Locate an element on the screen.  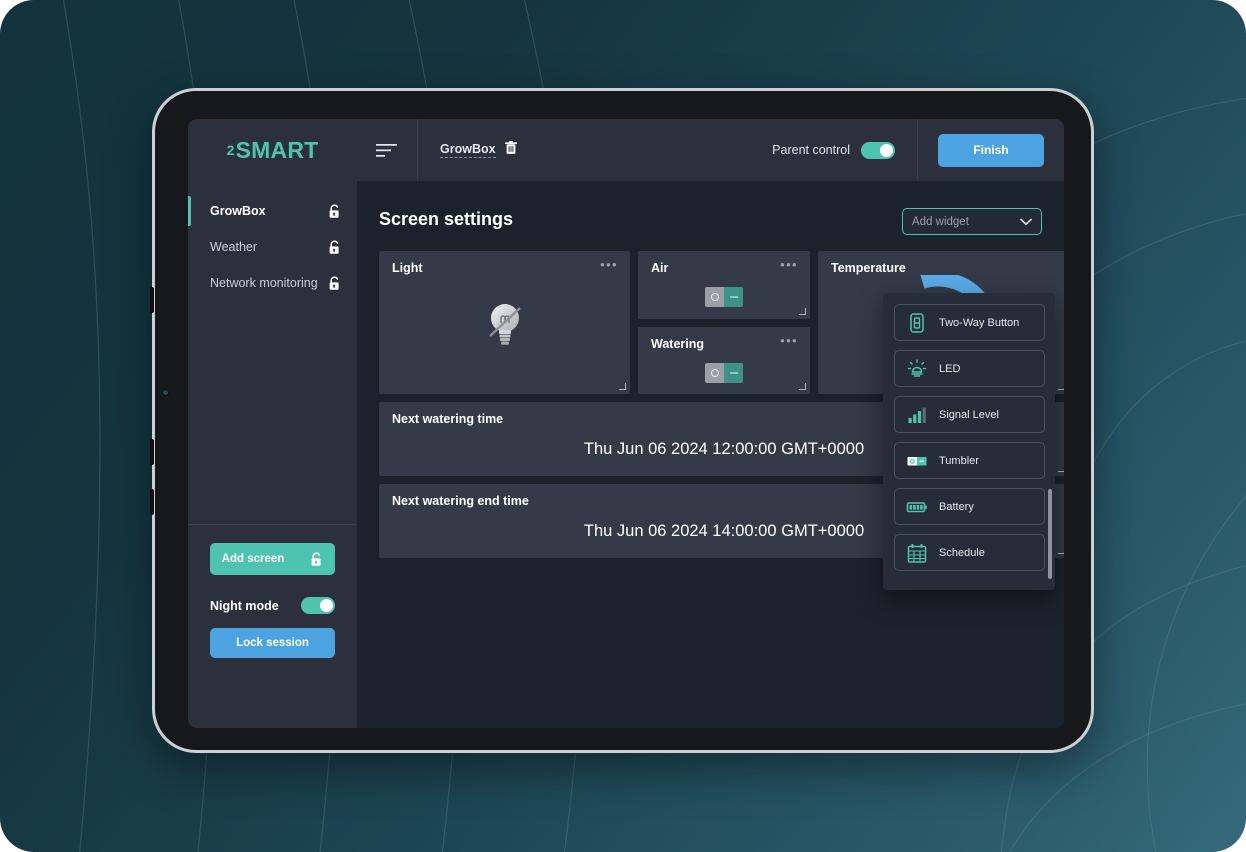
sidebar-item-weather: Weather is located at coordinates (272, 247).